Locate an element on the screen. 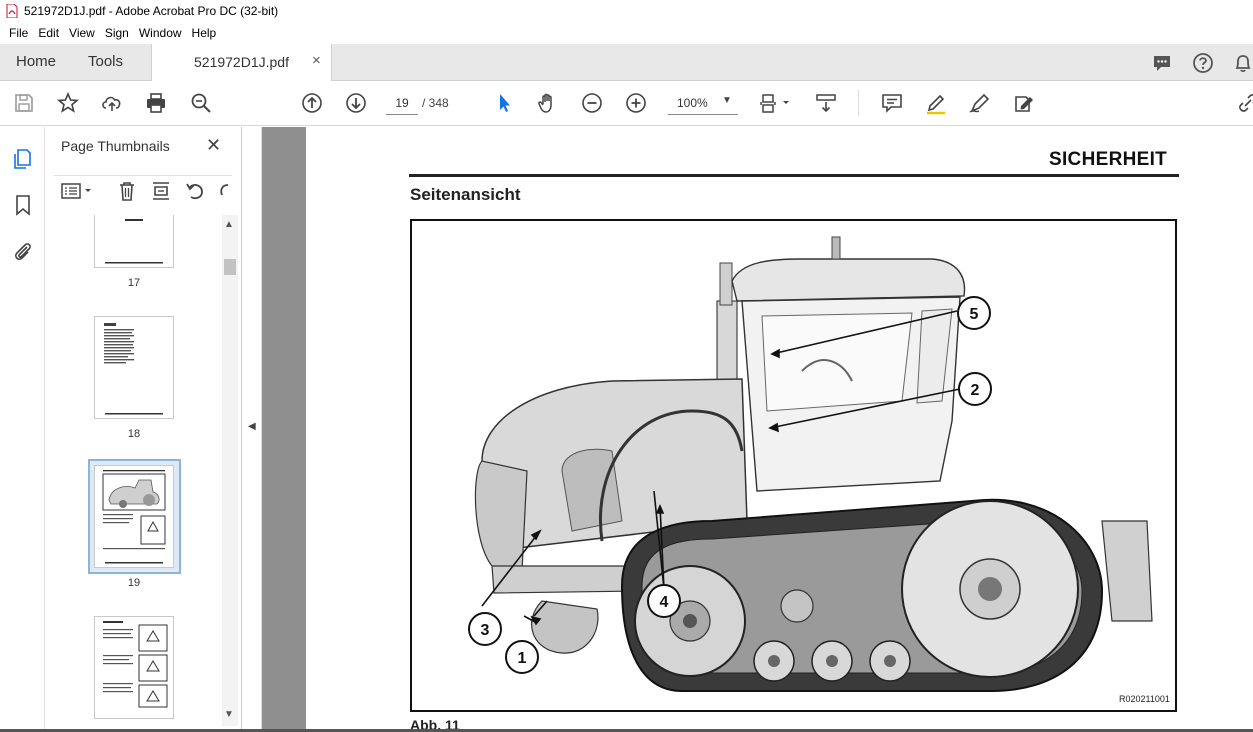  redact-icon is located at coordinates (1024, 103).